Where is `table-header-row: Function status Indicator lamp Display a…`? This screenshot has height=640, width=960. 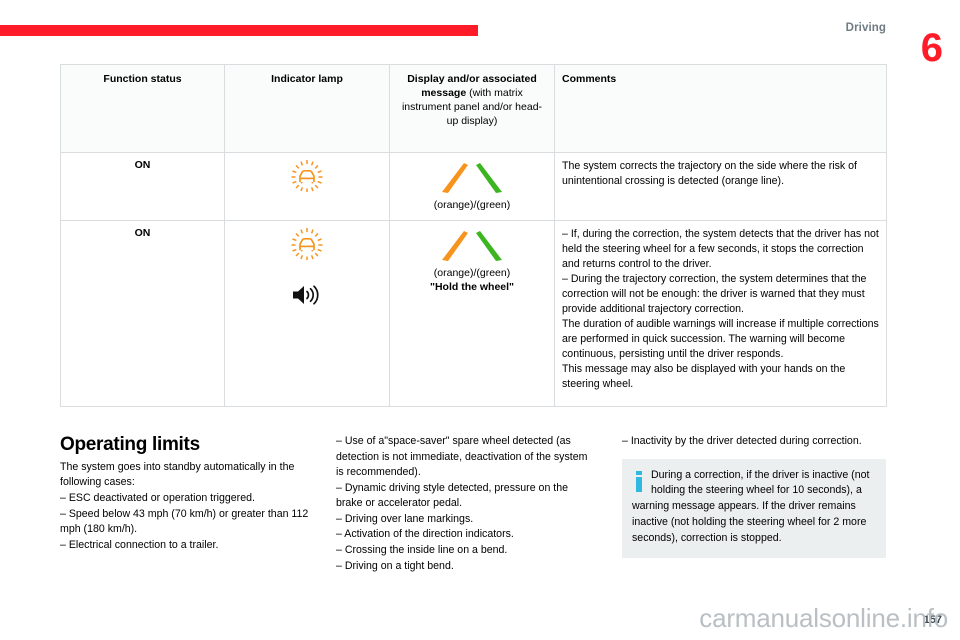
table-header-row: Function status Indicator lamp Display a… is located at coordinates (473, 108).